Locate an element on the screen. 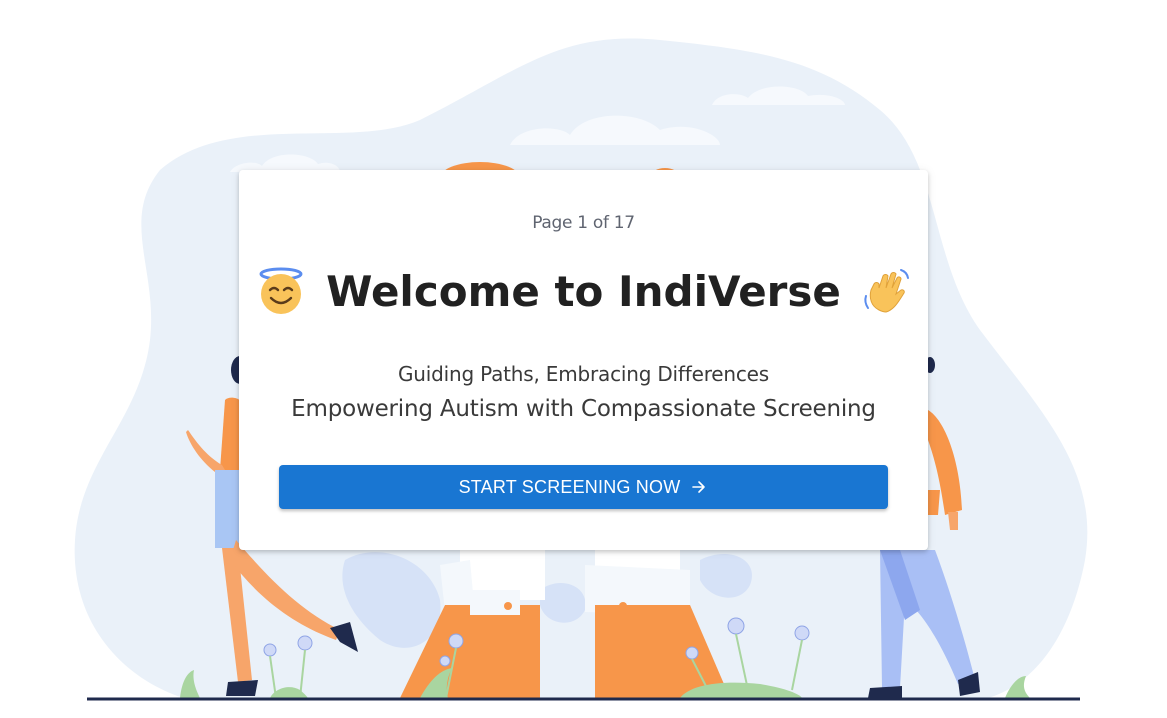  waving-hand-icon is located at coordinates (886, 291).